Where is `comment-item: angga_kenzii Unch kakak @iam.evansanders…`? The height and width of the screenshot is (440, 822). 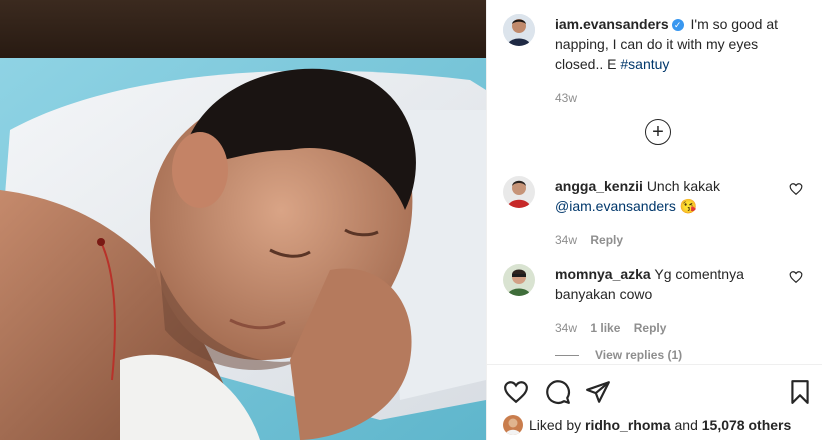 comment-item: angga_kenzii Unch kakak @iam.evansanders… is located at coordinates (659, 213).